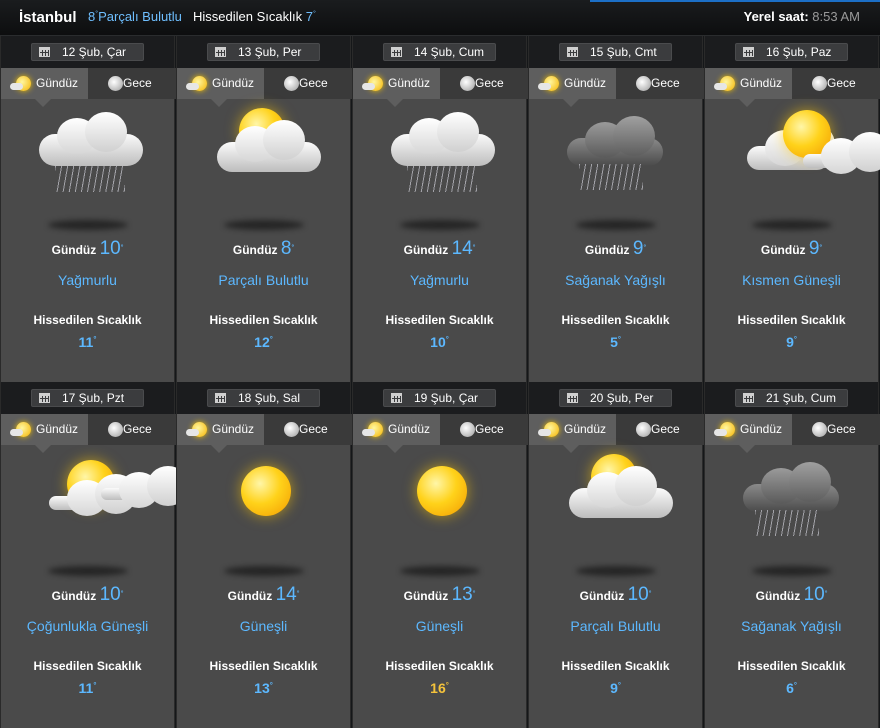  What do you see at coordinates (263, 280) in the screenshot?
I see `condition-label: Parçalı Bulutlu` at bounding box center [263, 280].